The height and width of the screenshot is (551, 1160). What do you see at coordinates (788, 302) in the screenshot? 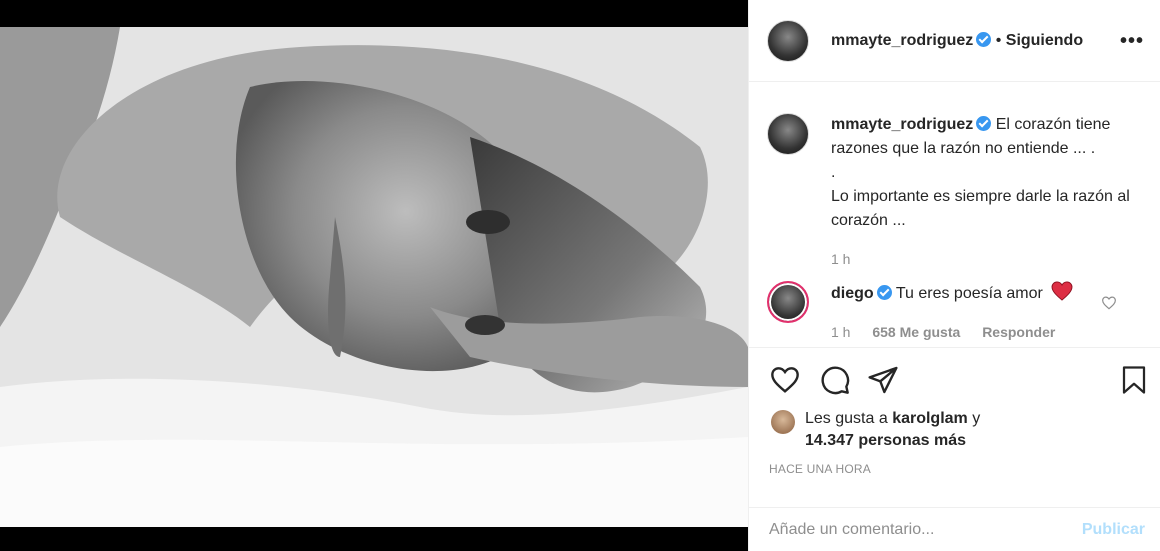
I see `comment-author-avatar` at bounding box center [788, 302].